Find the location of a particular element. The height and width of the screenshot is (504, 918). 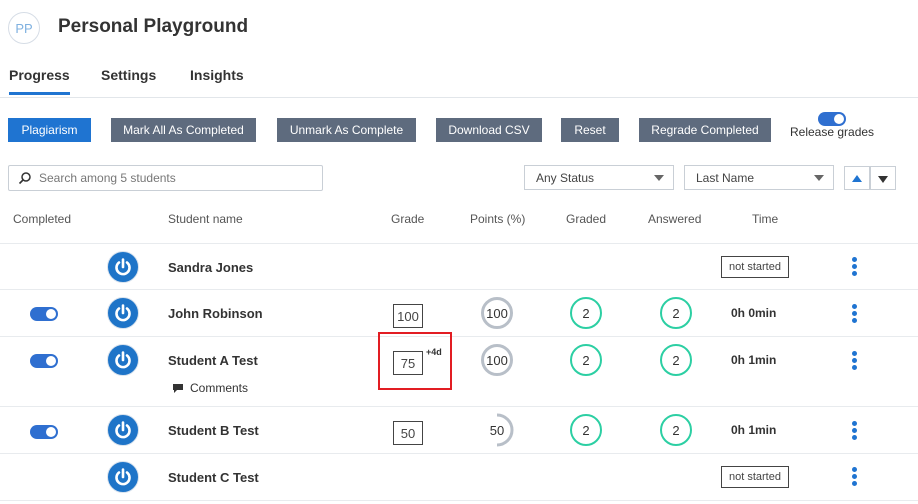

sort-ascending-button is located at coordinates (857, 178).